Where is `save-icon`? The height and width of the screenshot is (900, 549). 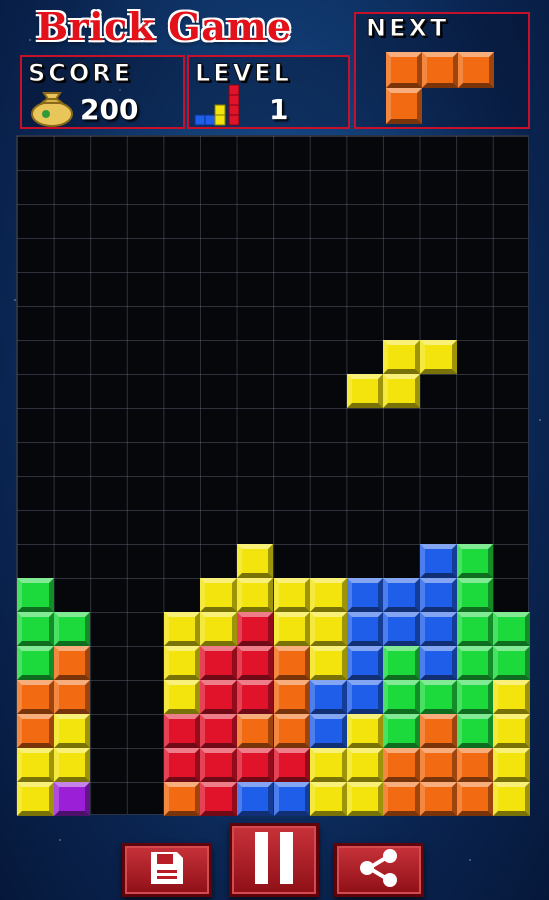
save-icon is located at coordinates (167, 870).